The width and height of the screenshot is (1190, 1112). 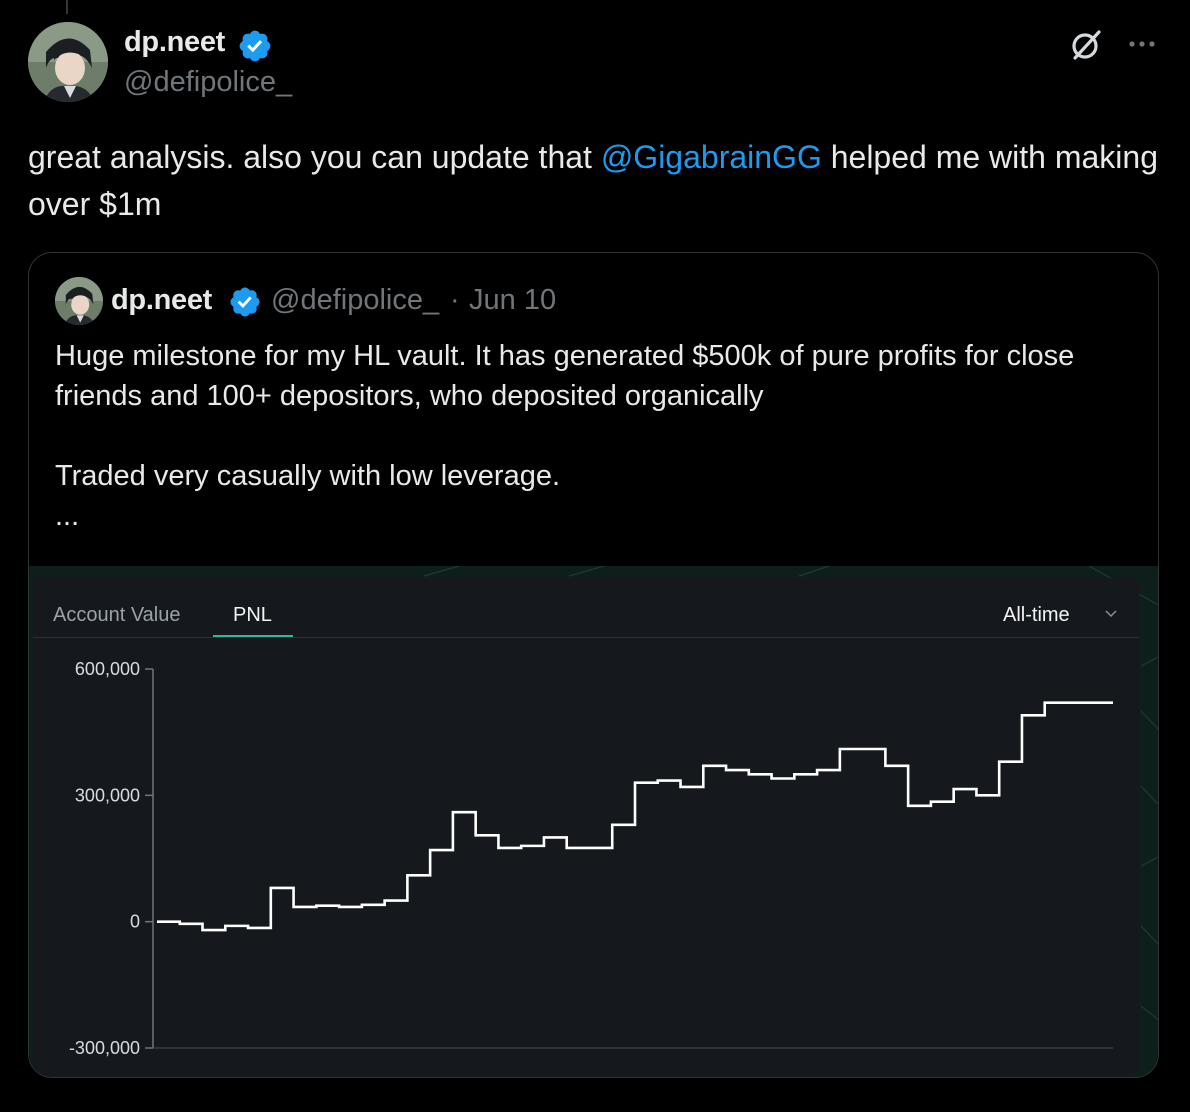 What do you see at coordinates (355, 300) in the screenshot?
I see `quoted-author-handle: @defipolice_` at bounding box center [355, 300].